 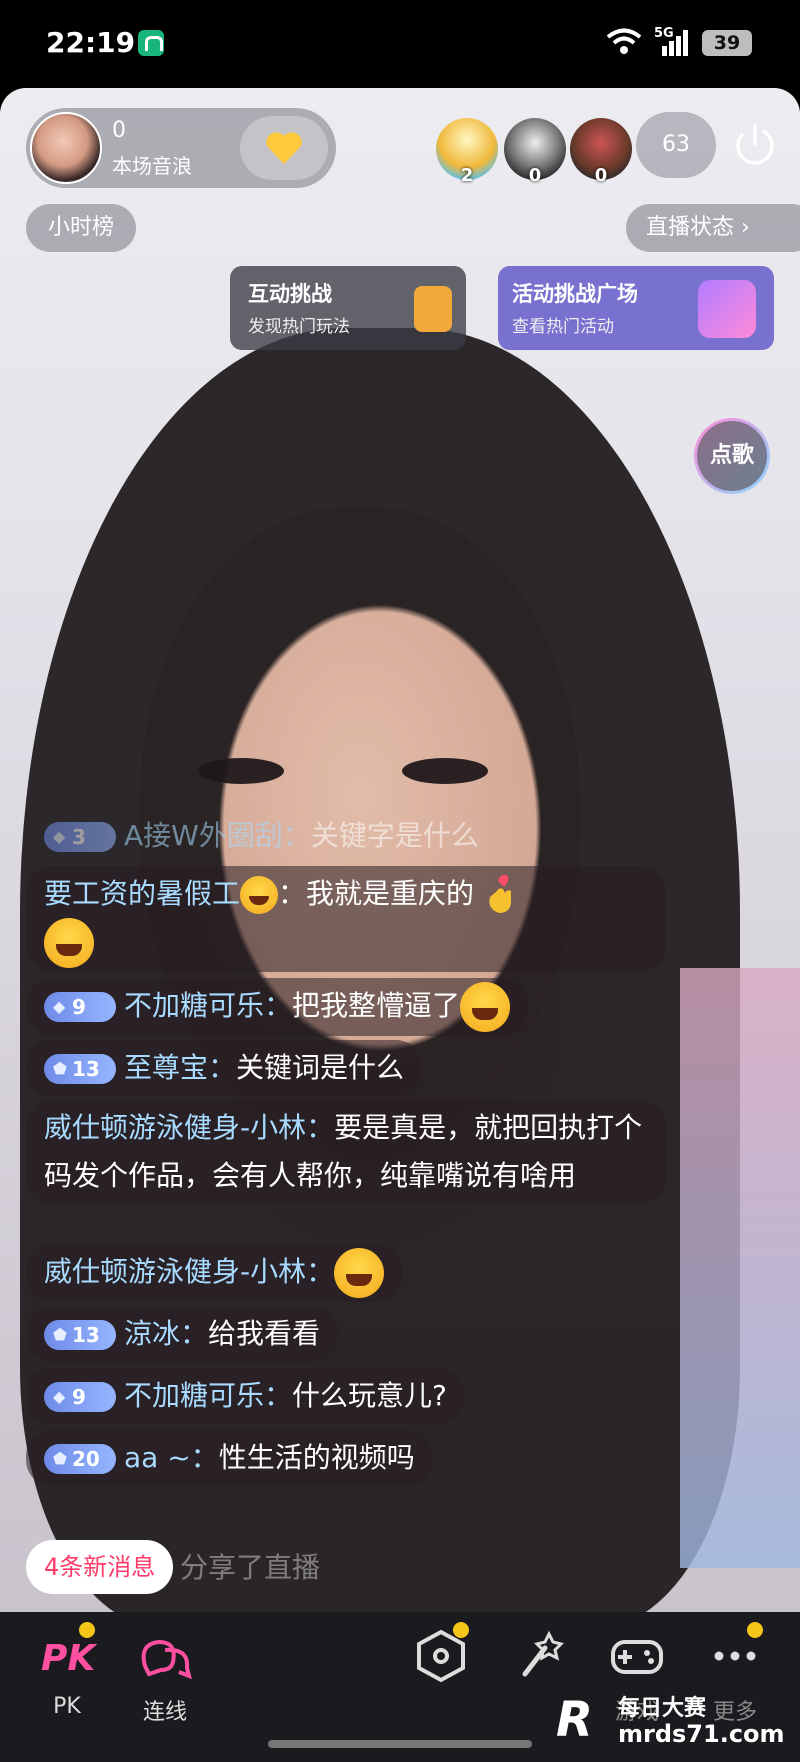 I want to click on chat-message: 9 不加糖可乐：把我整懵逼了, so click(x=277, y=1007).